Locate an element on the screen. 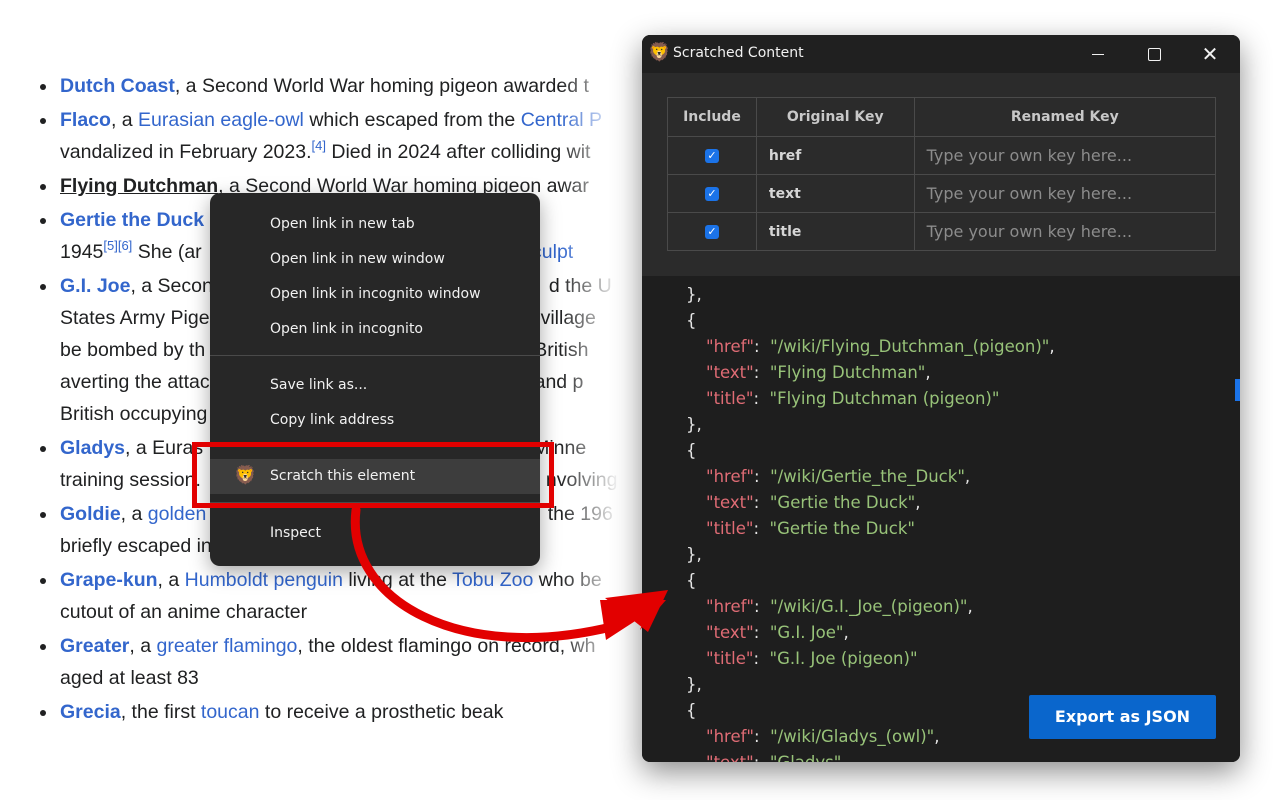 The image size is (1280, 800). json-line: "href": "/wiki/Gladys_(owl)", is located at coordinates (822, 737).